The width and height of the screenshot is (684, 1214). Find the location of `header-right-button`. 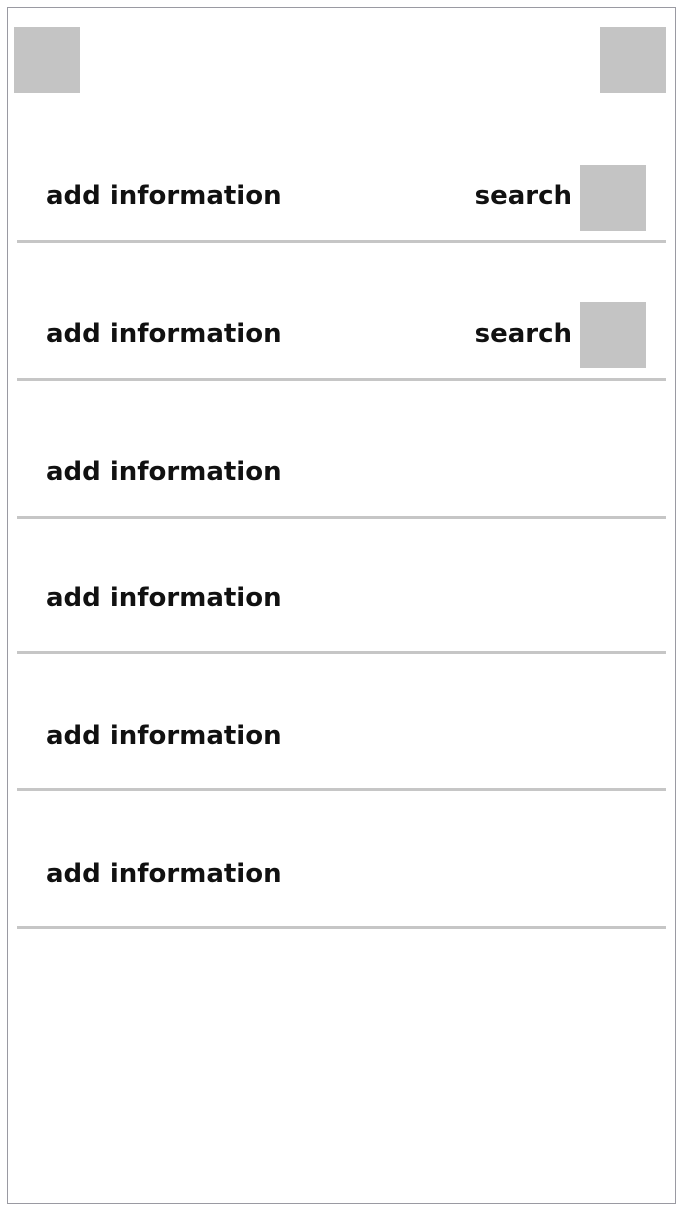

header-right-button is located at coordinates (633, 60).